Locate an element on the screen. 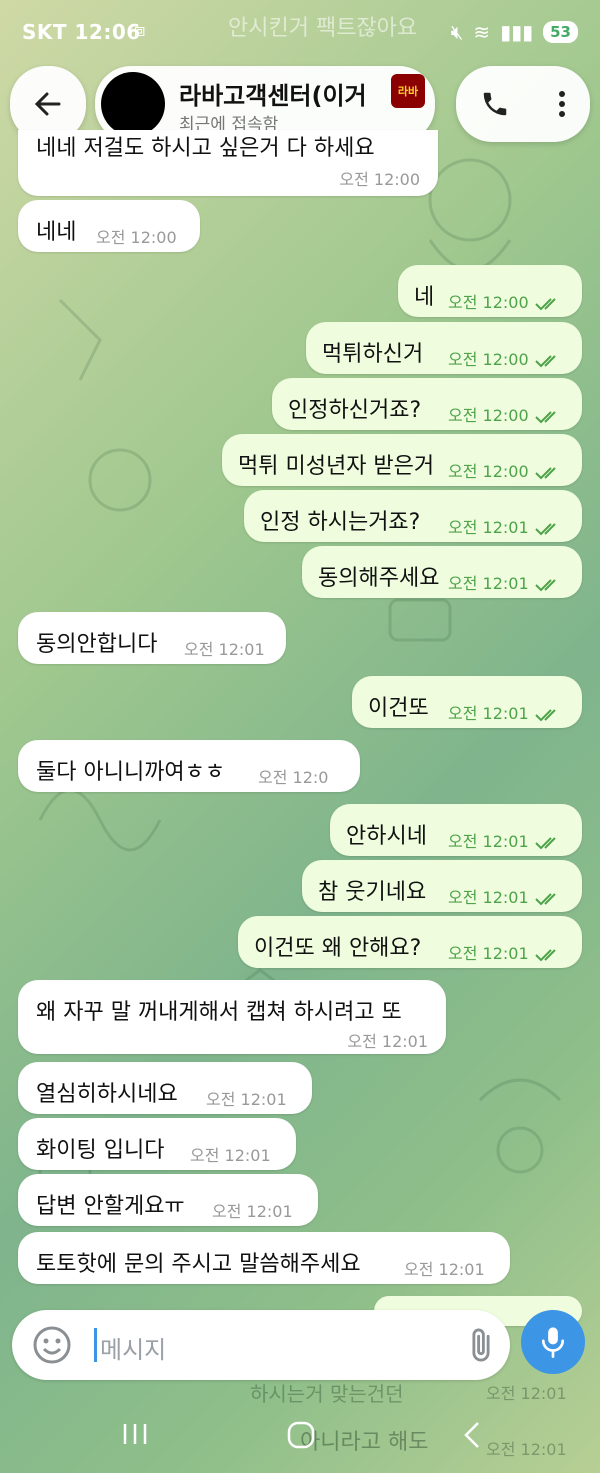 This screenshot has height=1473, width=600. message-text: 네네 is located at coordinates (56, 232).